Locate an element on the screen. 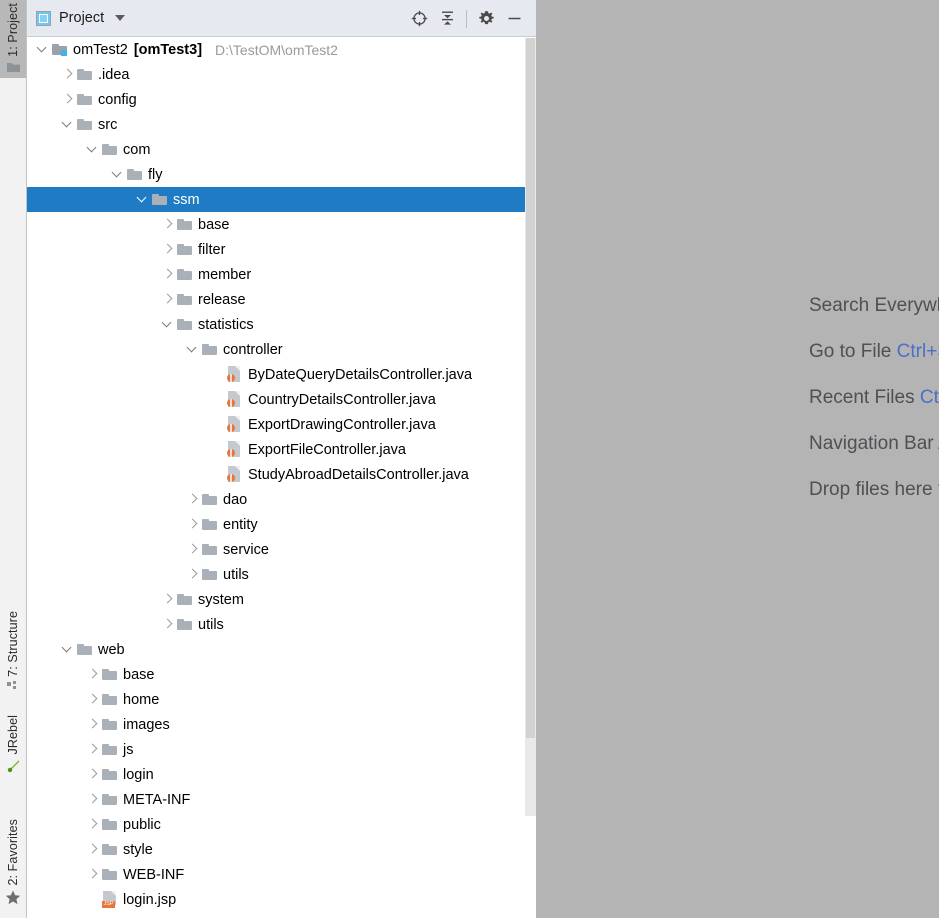 The image size is (939, 918). editor-hint-shortcut: Ctrl+Shift+N is located at coordinates (917, 351).